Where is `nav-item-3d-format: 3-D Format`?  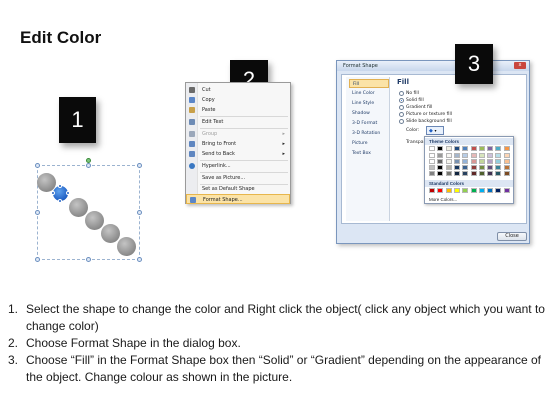
nav-item-3d-format: 3-D Format is located at coordinates (369, 123).